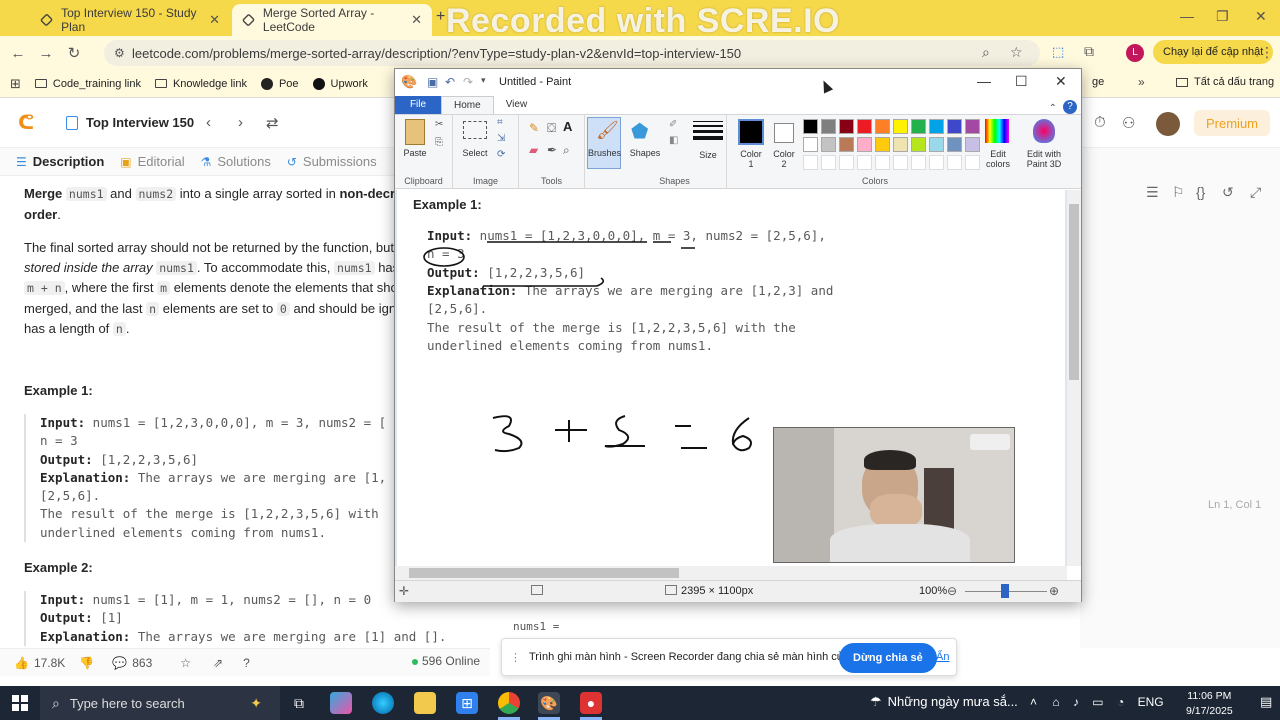 This screenshot has width=1280, height=720. Describe the element at coordinates (86, 663) in the screenshot. I see `dislike-button: 👎` at that location.